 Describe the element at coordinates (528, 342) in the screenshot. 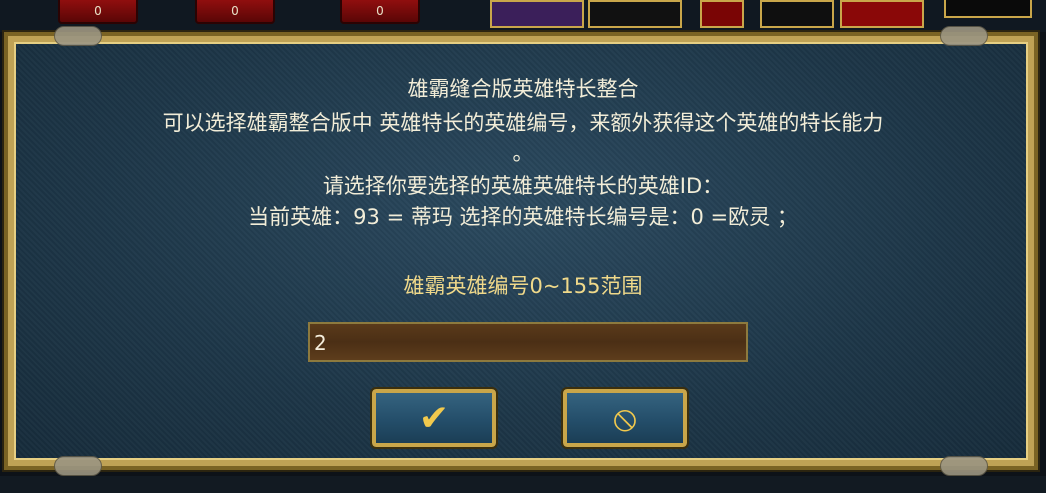

I see `hero-id-input: 2` at that location.